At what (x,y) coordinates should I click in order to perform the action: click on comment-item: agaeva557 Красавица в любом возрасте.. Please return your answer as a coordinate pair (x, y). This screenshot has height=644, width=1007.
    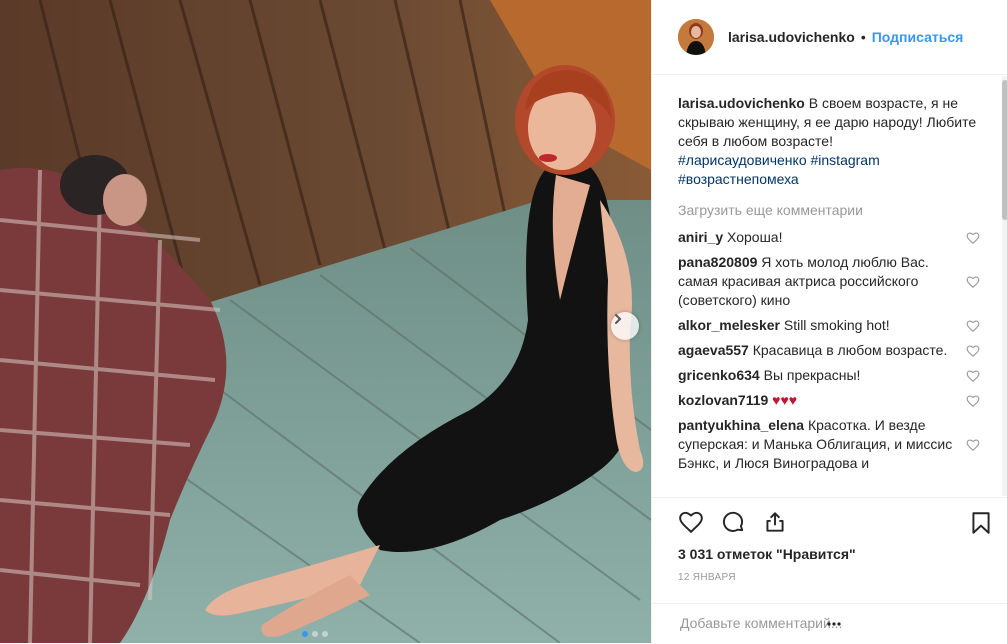
    Looking at the image, I should click on (838, 350).